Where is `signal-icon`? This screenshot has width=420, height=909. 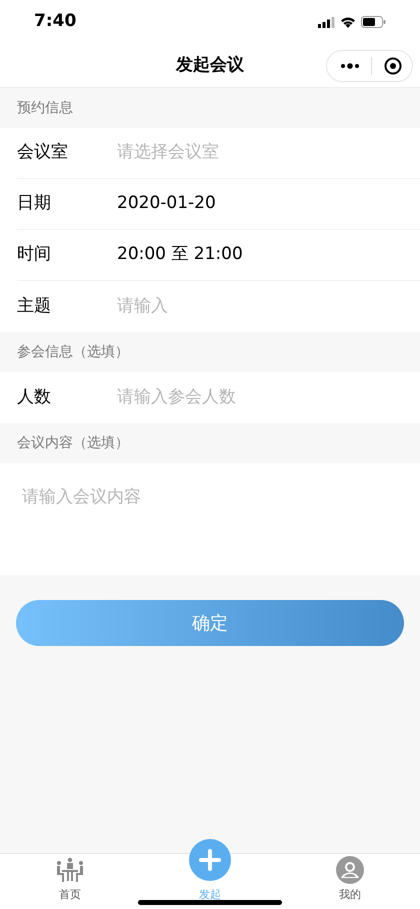
signal-icon is located at coordinates (326, 22).